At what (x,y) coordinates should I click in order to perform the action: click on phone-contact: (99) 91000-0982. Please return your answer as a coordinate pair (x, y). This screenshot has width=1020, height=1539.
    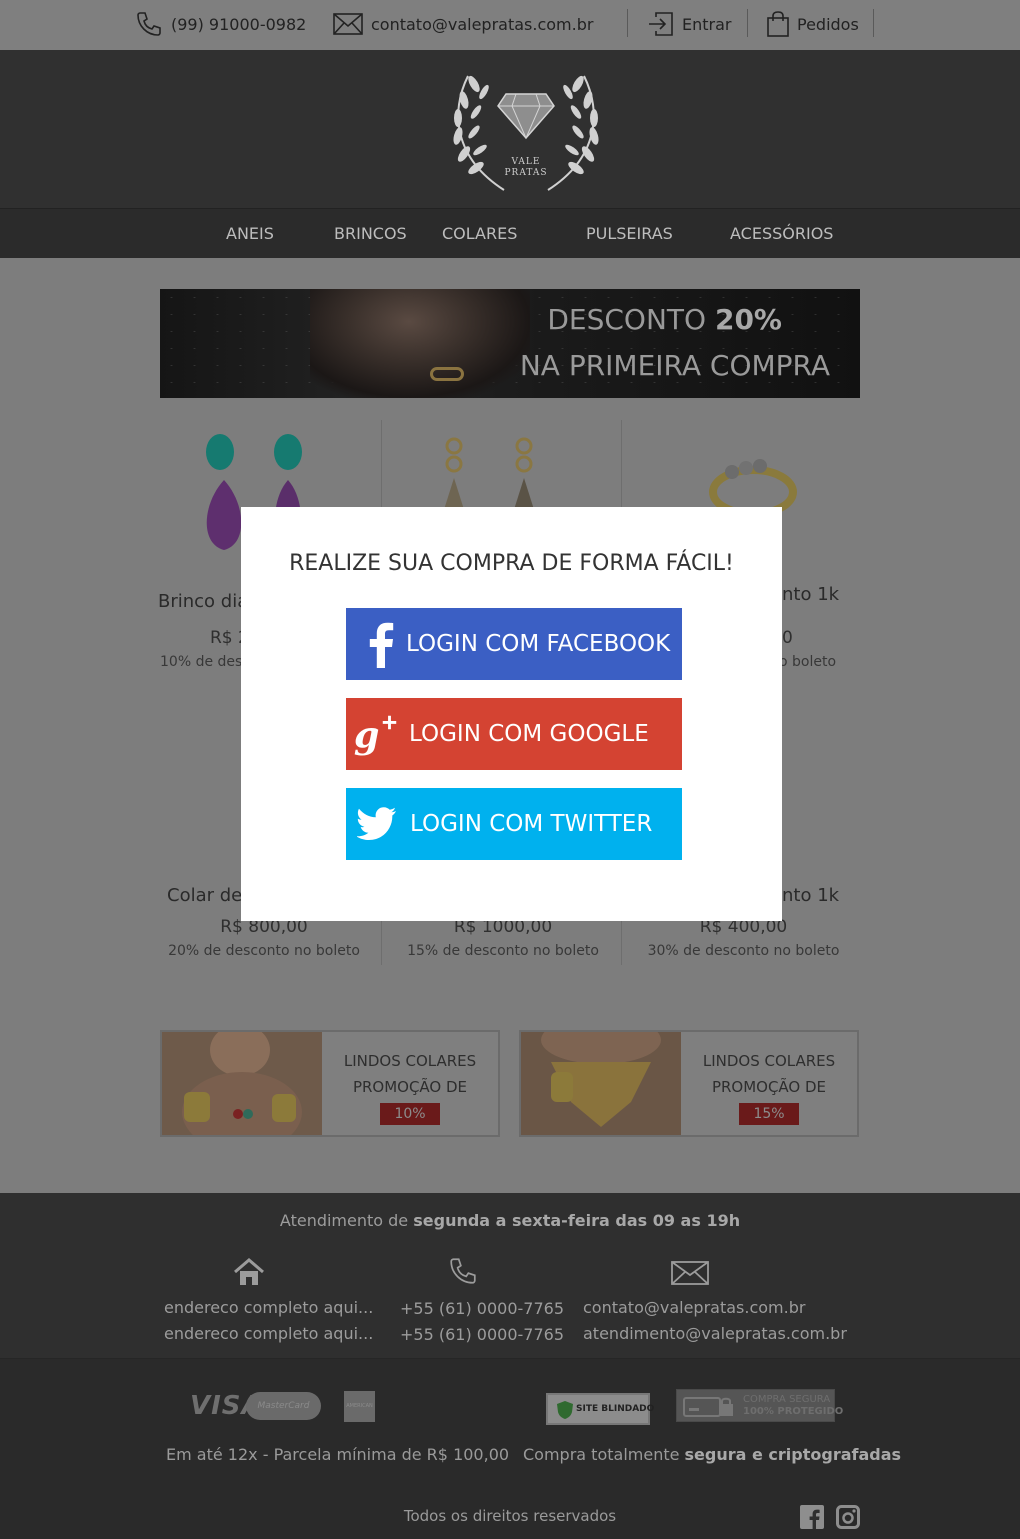
    Looking at the image, I should click on (220, 24).